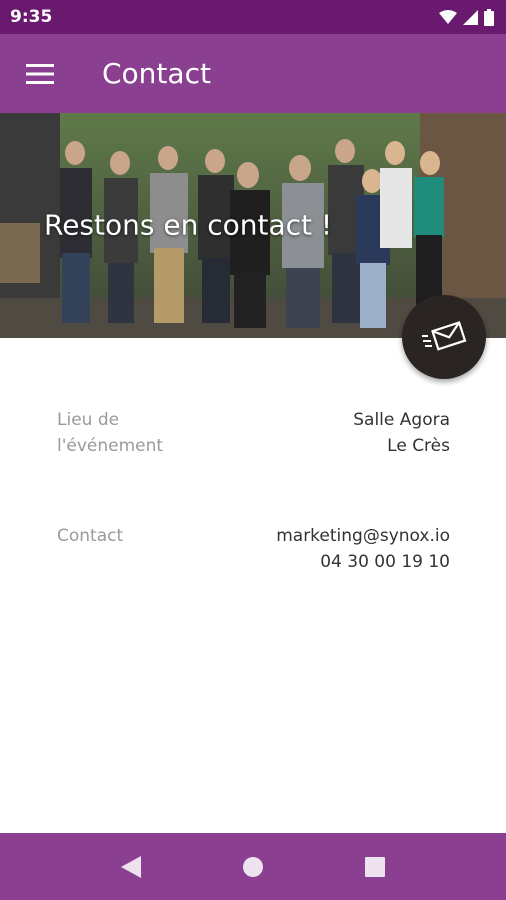  Describe the element at coordinates (156, 73) in the screenshot. I see `page-title: Contact` at that location.